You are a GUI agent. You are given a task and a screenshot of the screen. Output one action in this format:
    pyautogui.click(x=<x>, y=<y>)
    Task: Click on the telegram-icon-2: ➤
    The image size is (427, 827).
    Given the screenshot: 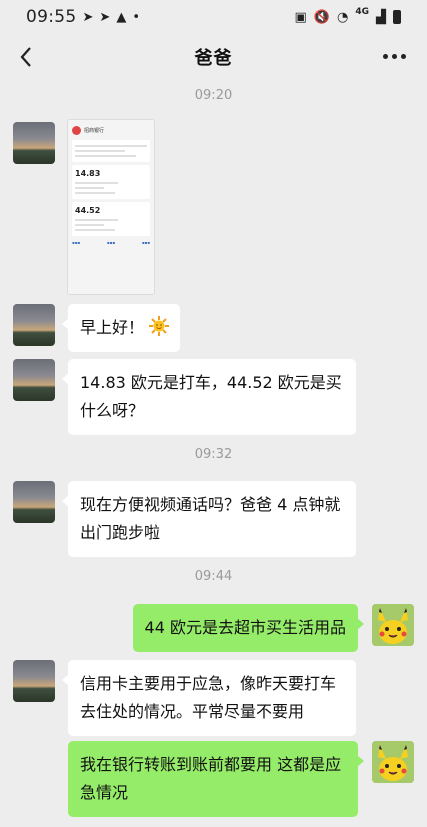 What is the action you would take?
    pyautogui.click(x=105, y=17)
    